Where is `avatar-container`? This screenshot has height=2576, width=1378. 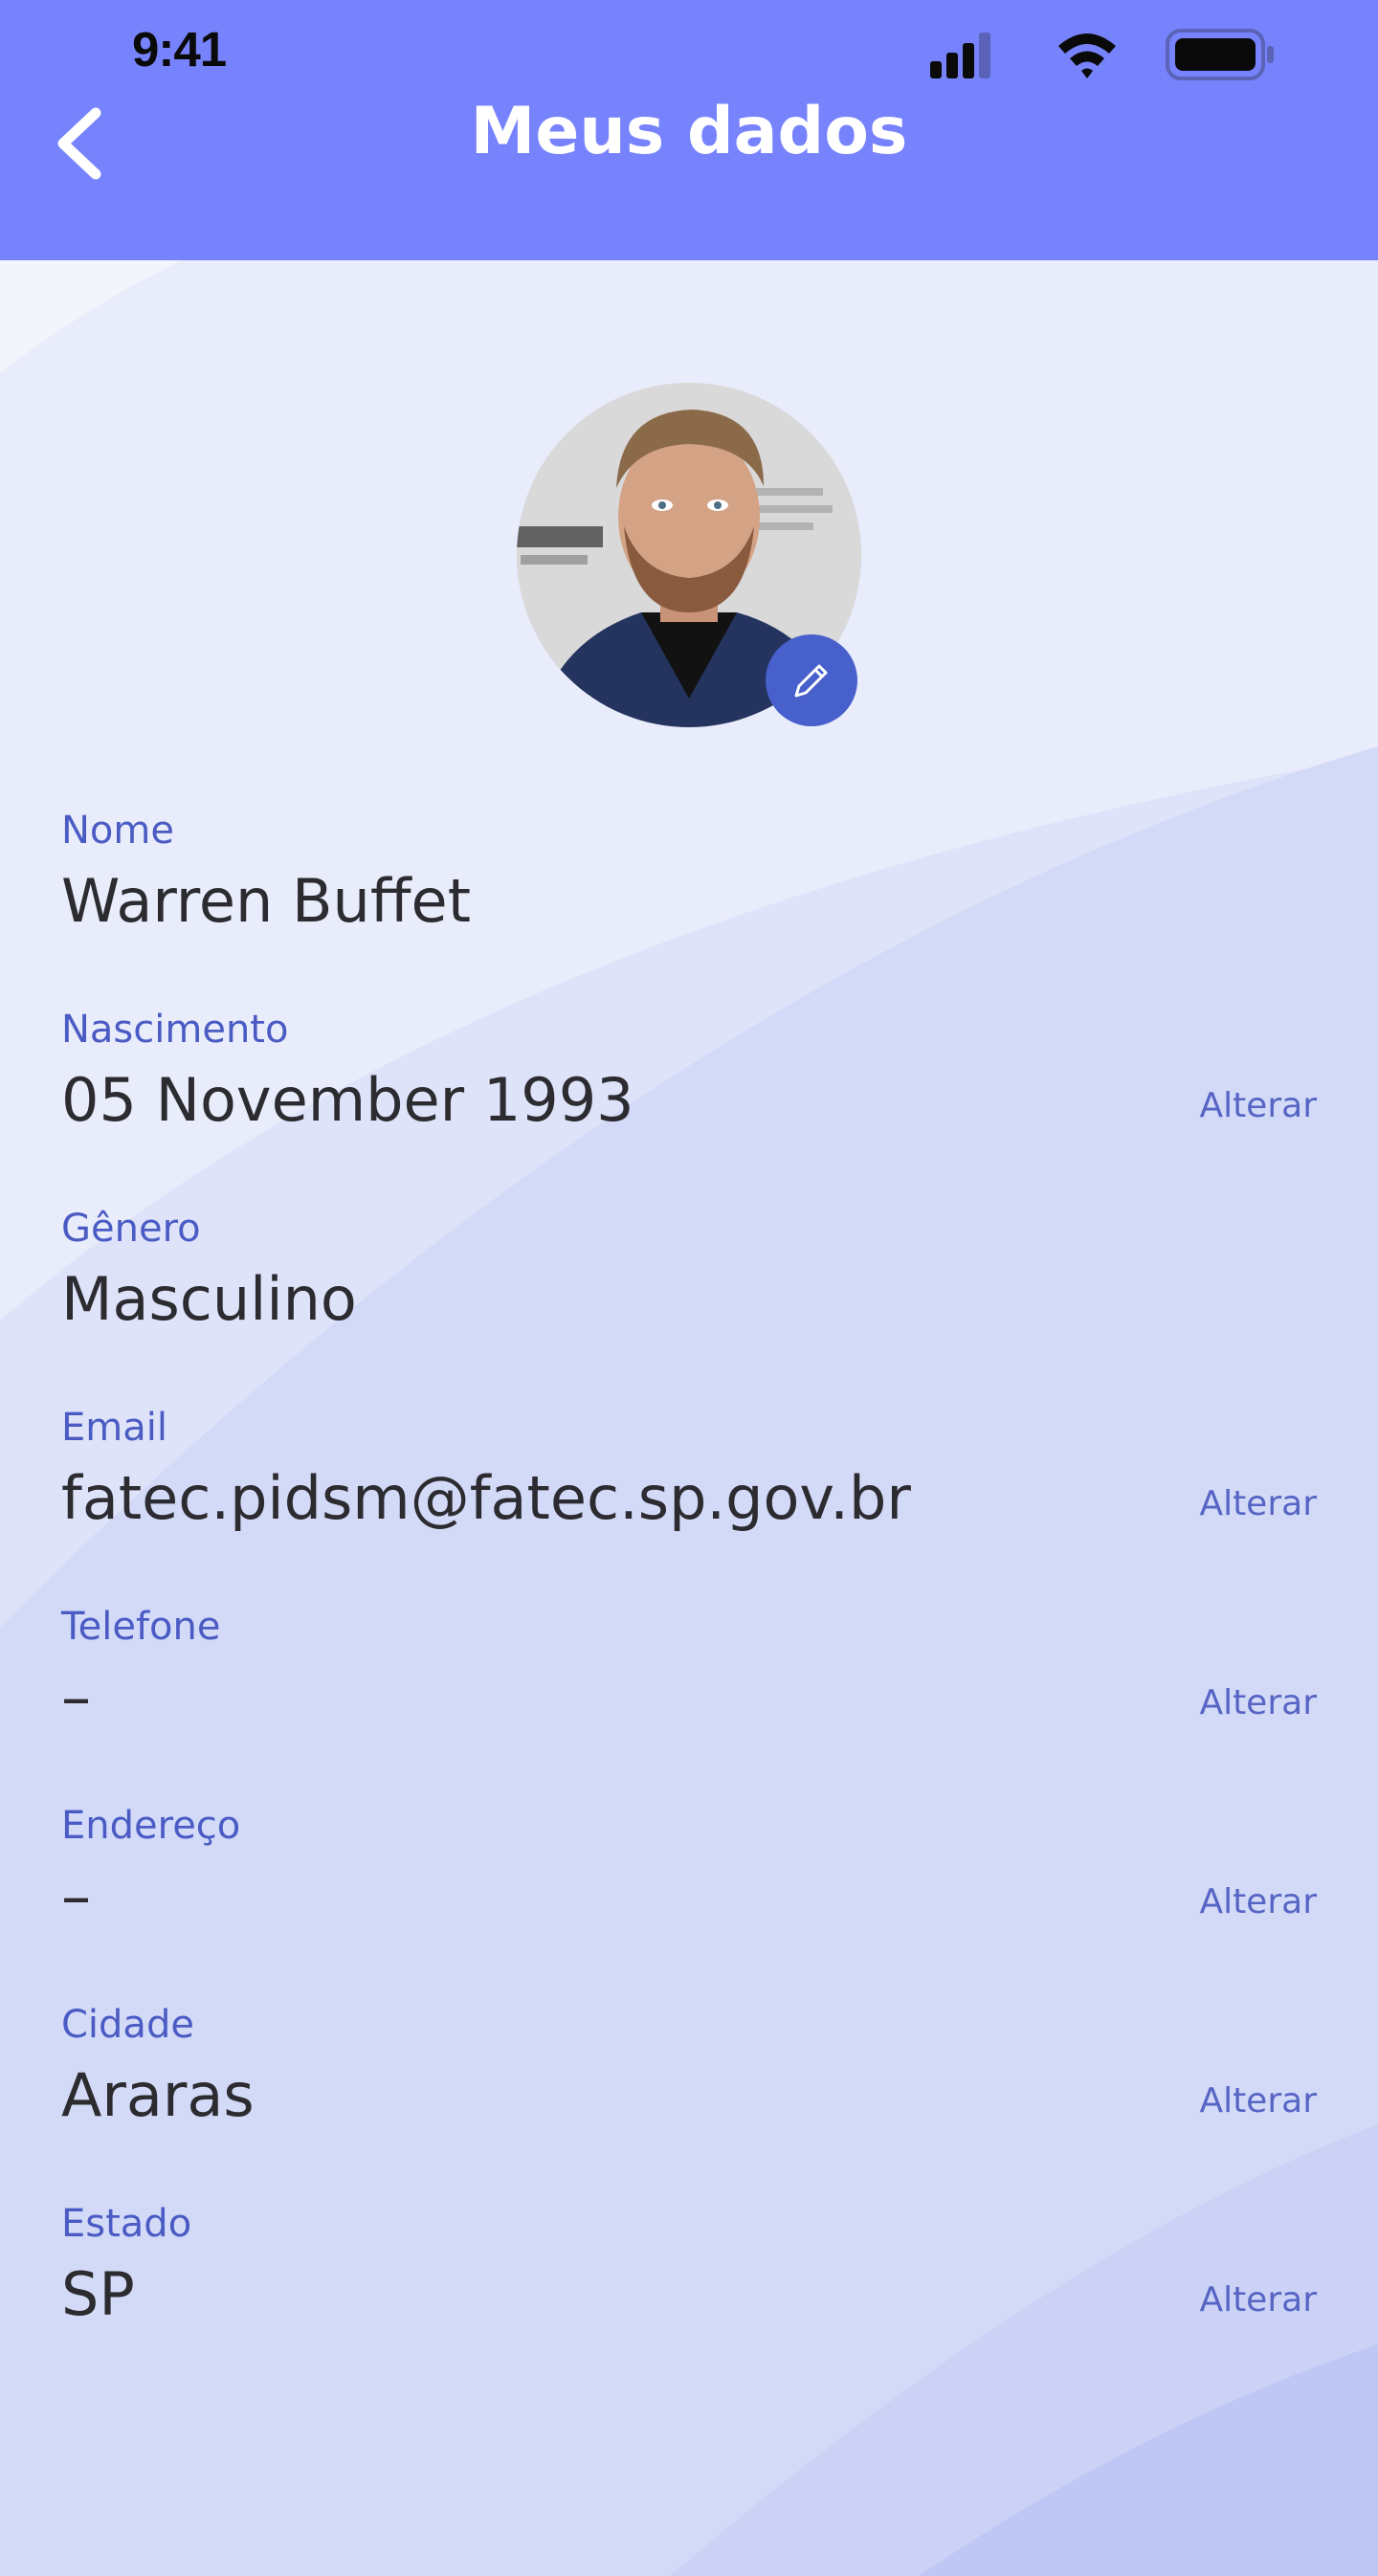
avatar-container is located at coordinates (689, 555).